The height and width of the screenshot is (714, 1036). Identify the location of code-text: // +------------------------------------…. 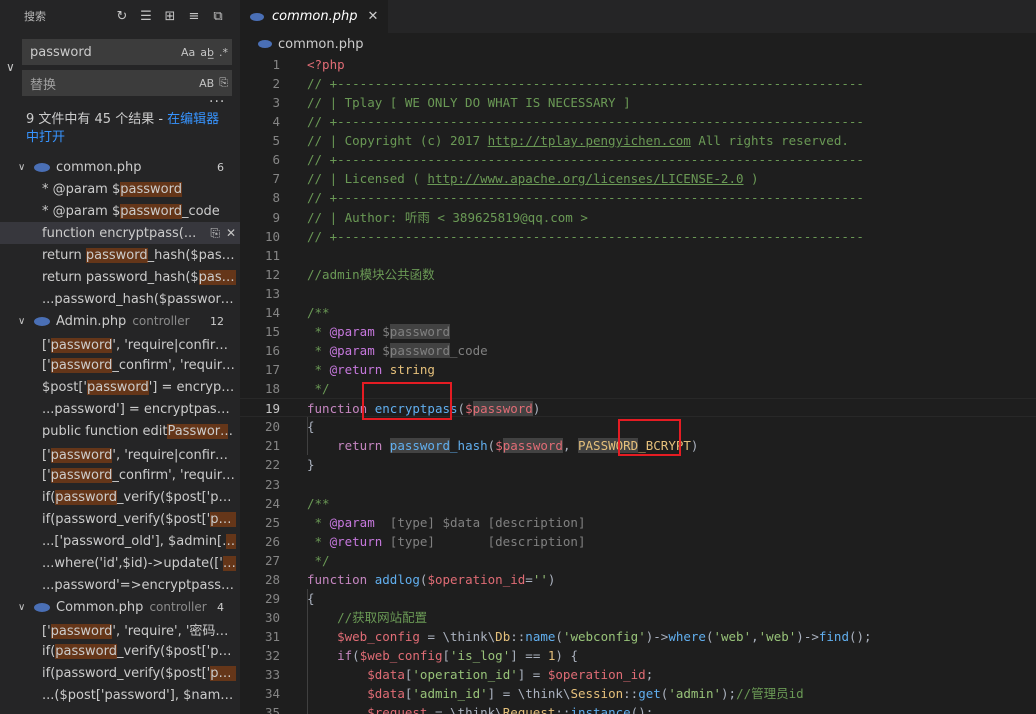
(585, 236).